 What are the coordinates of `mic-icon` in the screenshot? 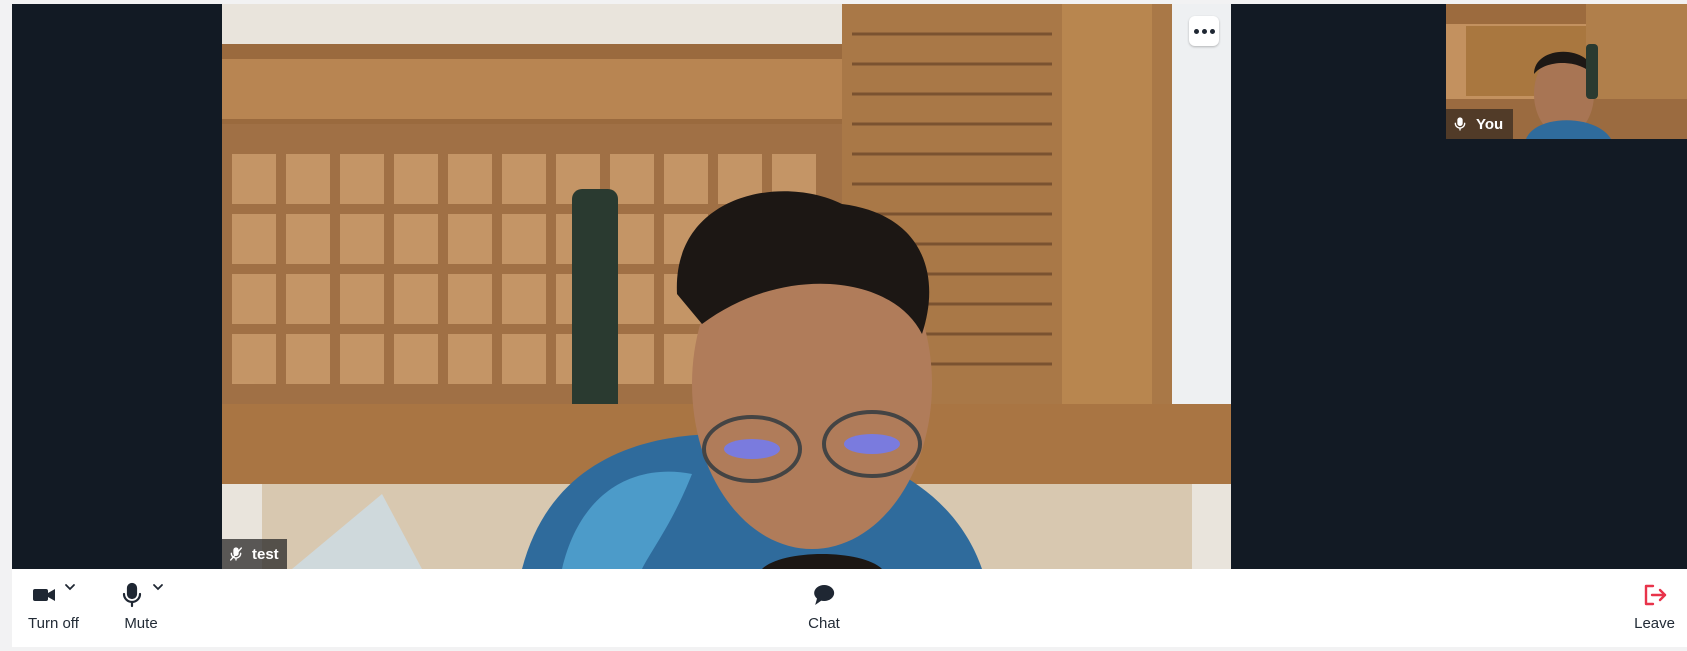 It's located at (1460, 124).